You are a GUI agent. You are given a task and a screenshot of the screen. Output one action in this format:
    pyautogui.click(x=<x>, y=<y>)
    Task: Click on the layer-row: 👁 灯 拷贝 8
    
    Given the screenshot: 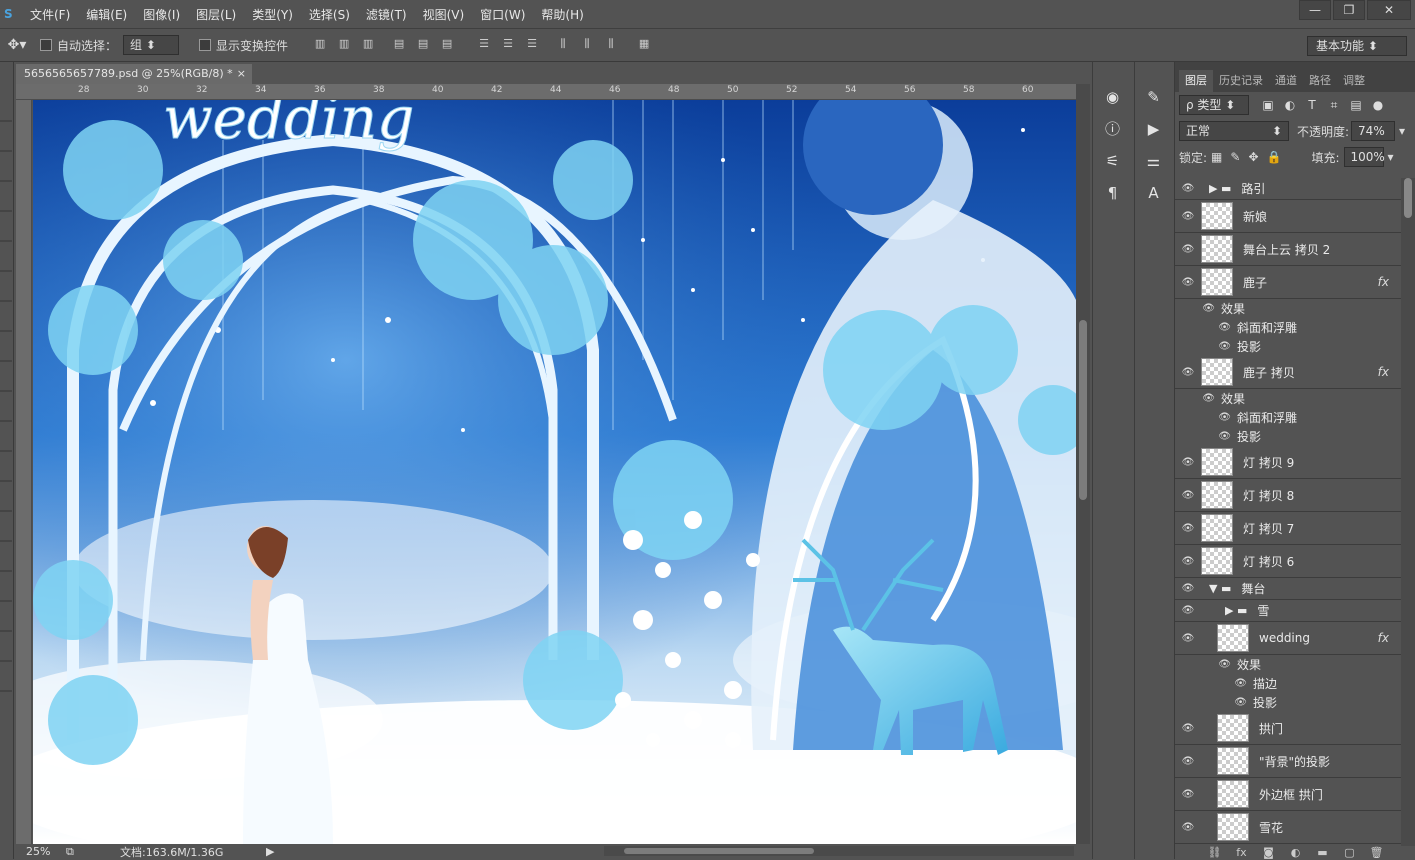 What is the action you would take?
    pyautogui.click(x=1288, y=495)
    